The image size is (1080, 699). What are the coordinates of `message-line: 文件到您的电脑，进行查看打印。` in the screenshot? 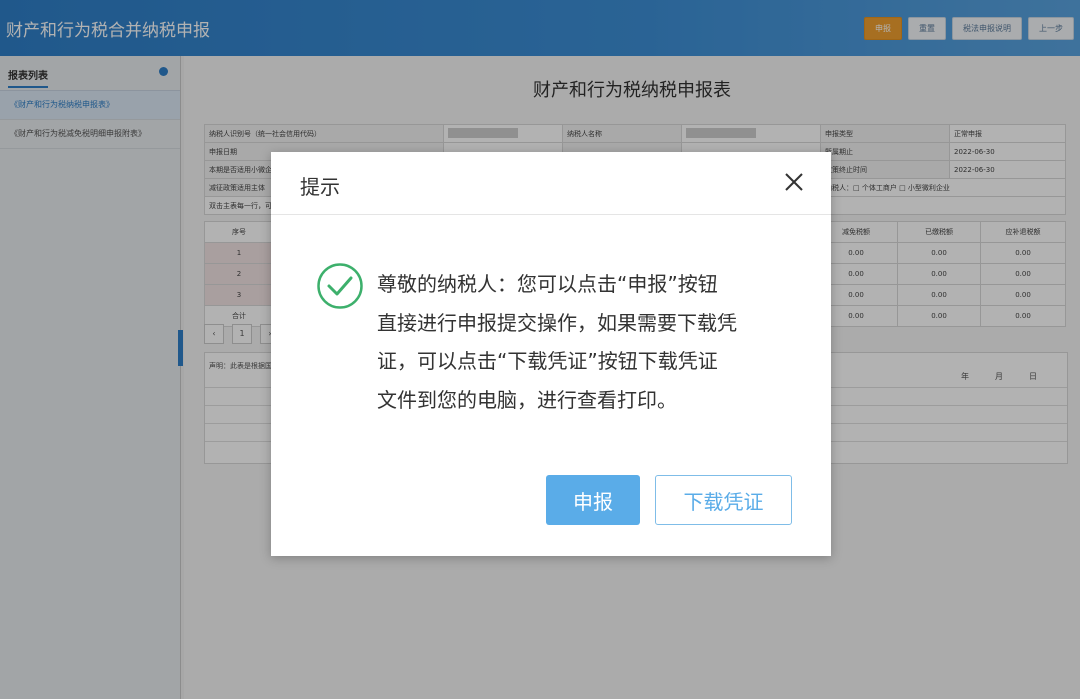 It's located at (527, 399).